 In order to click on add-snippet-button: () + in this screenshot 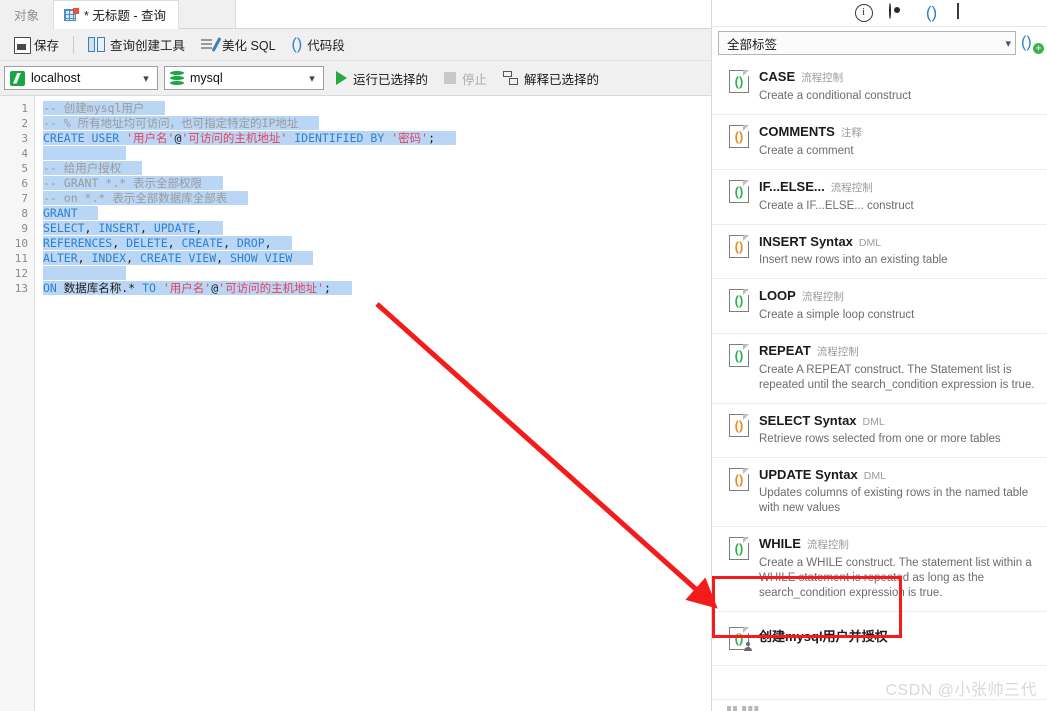, I will do `click(1032, 43)`.